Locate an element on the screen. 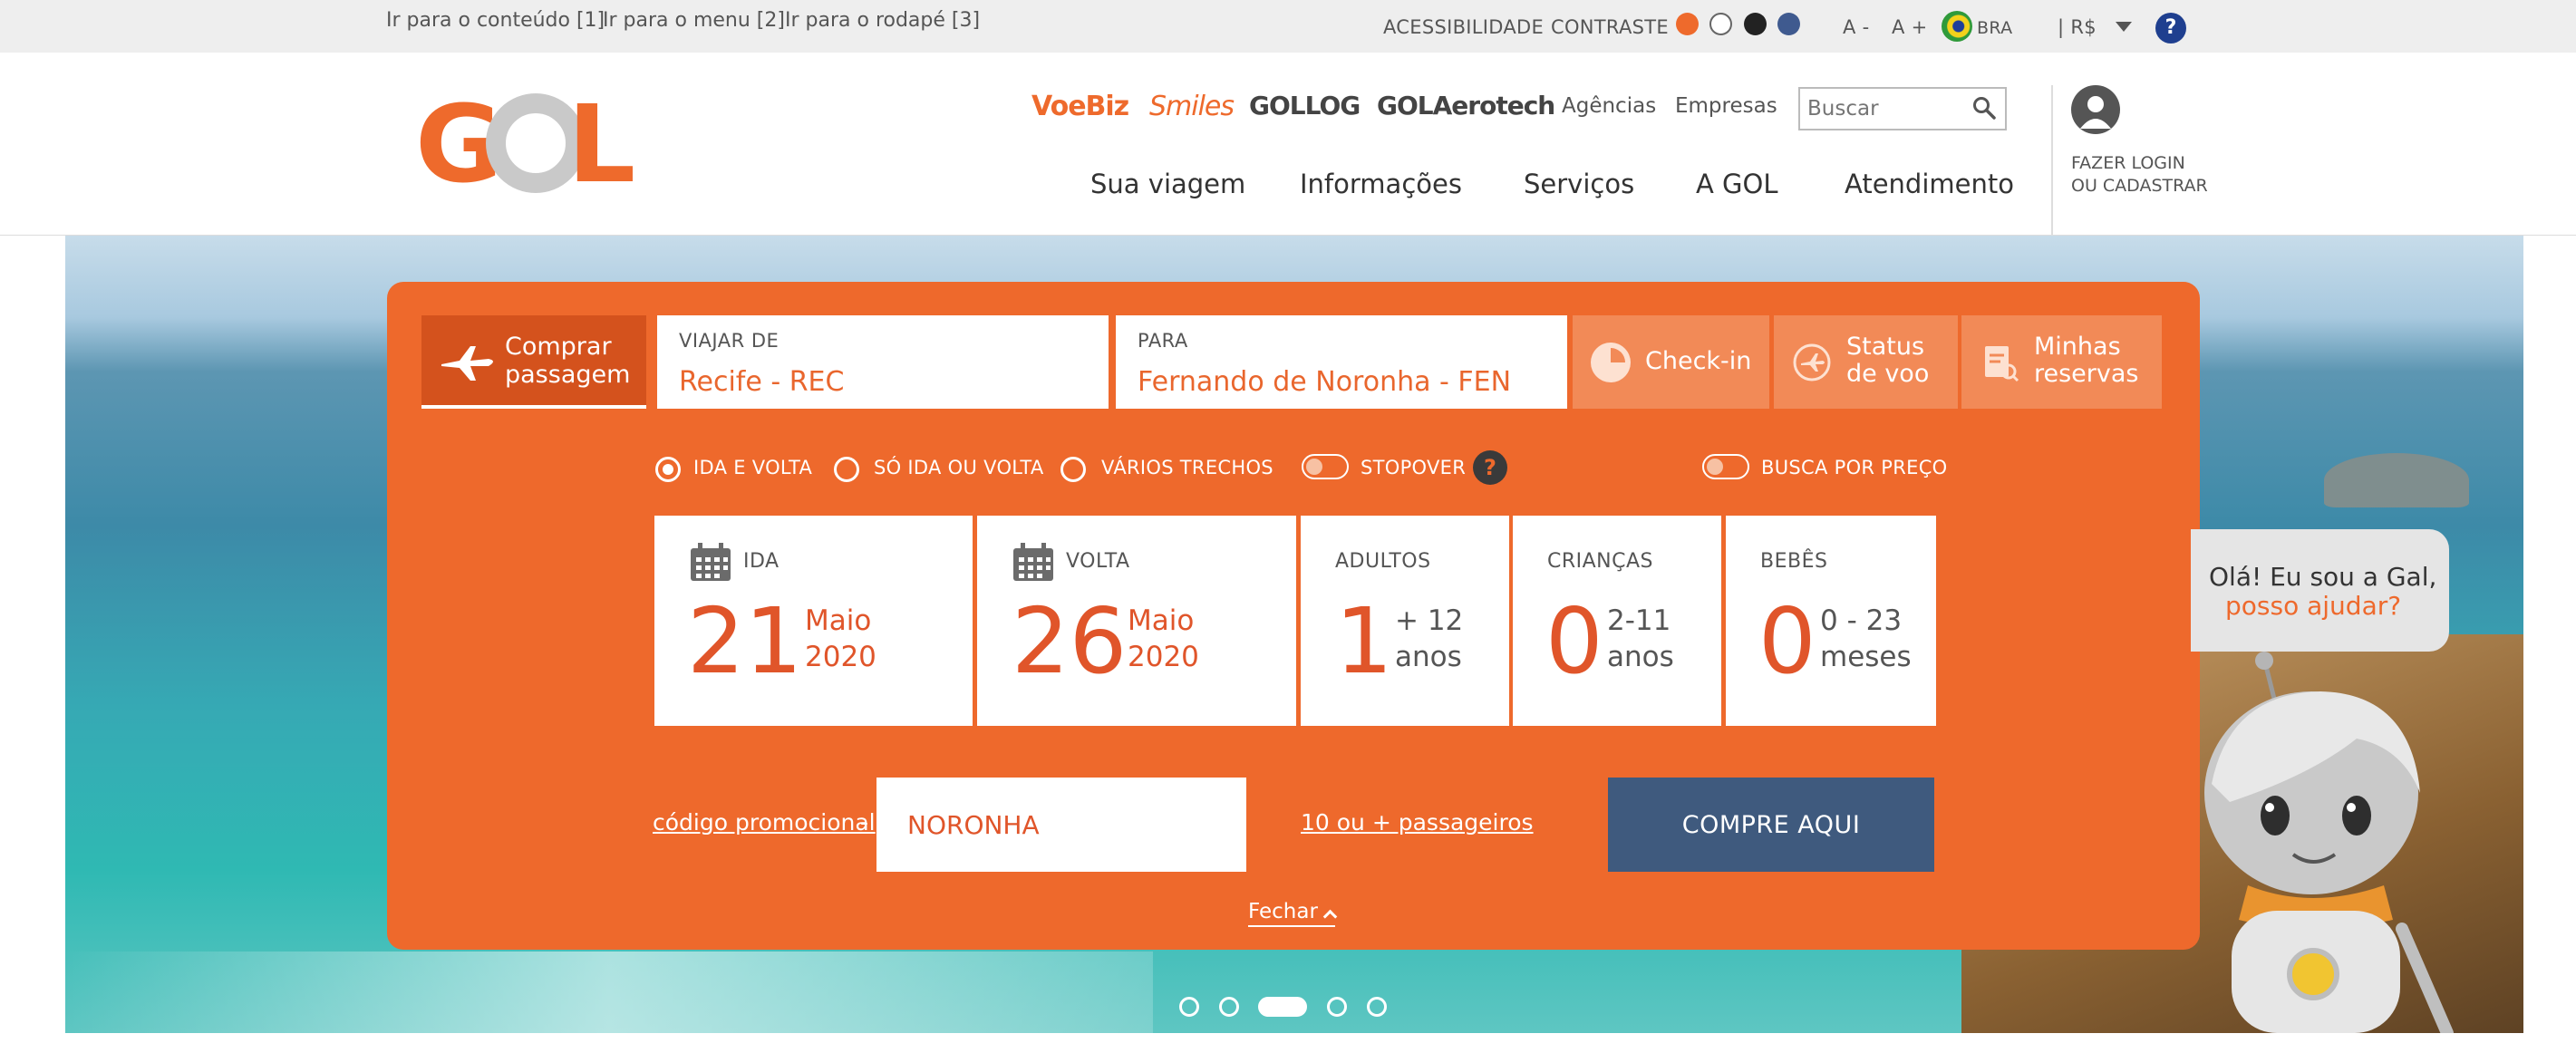 Image resolution: width=2576 pixels, height=1053 pixels. flight-status-icon is located at coordinates (1812, 363).